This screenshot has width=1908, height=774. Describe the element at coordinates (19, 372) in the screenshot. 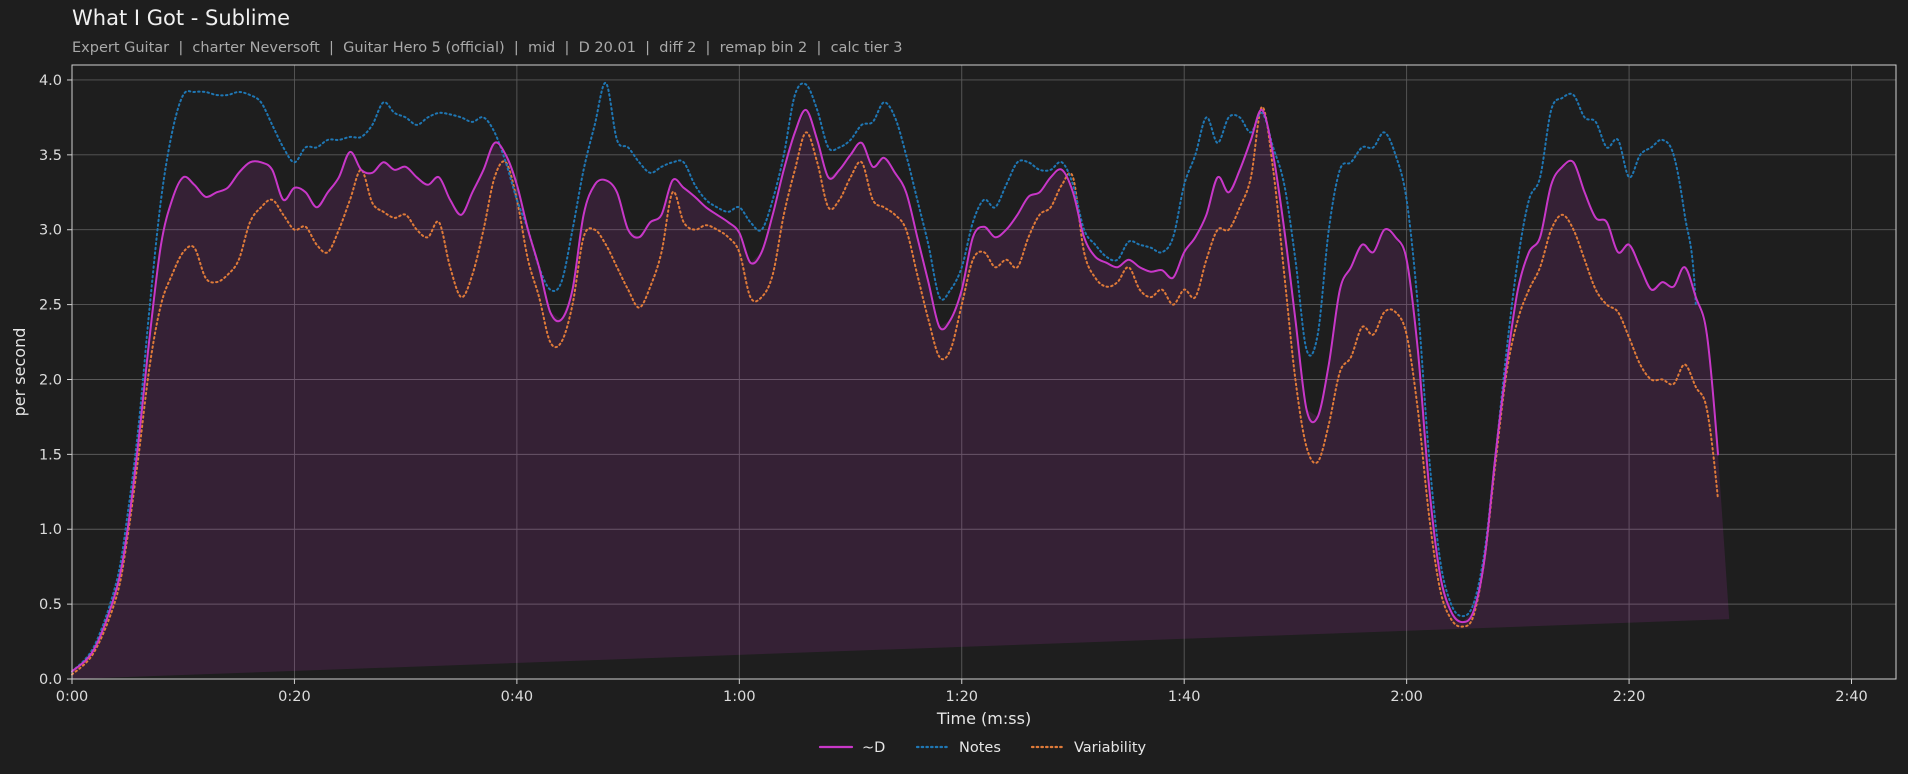

I see `y-axis-label: per second` at that location.